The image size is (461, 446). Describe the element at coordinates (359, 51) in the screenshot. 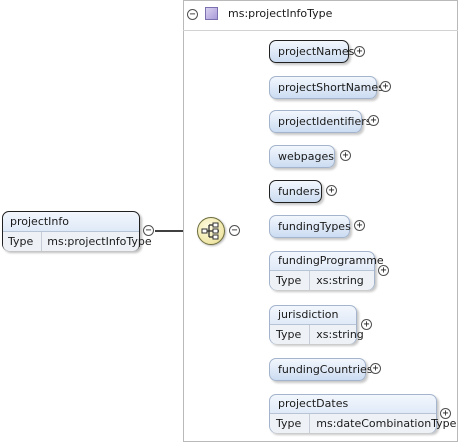

I see `expand-projectnames-toggle: +` at that location.